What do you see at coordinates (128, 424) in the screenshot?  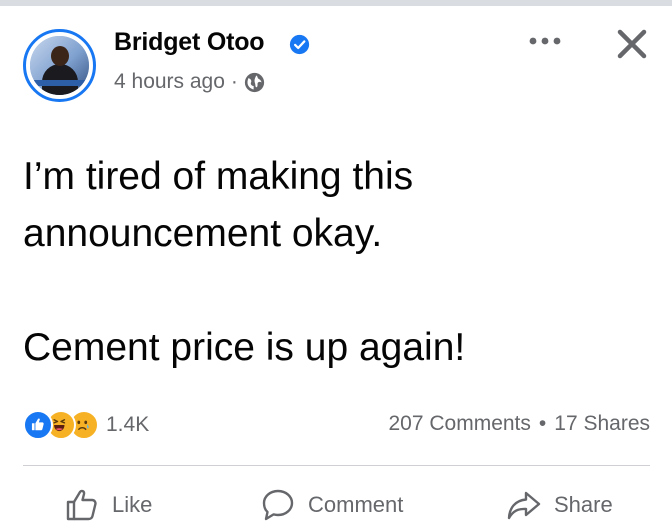 I see `reaction-count: 1.4K` at bounding box center [128, 424].